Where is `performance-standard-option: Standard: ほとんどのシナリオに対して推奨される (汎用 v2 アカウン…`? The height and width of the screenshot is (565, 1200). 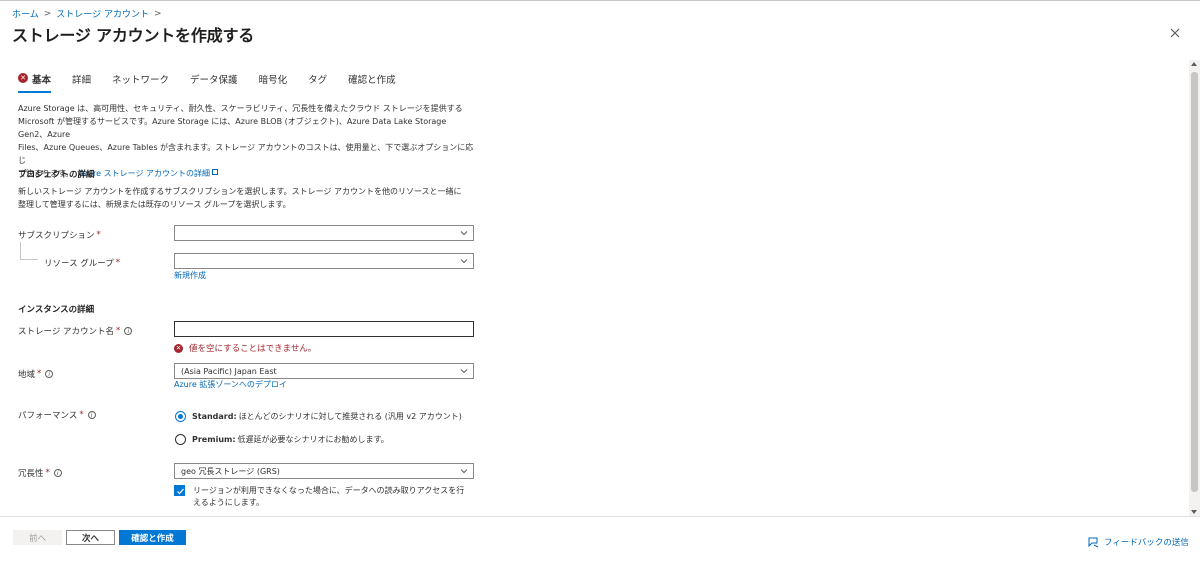
performance-standard-option: Standard: ほとんどのシナリオに対して推奨される (汎用 v2 アカウン… is located at coordinates (318, 416).